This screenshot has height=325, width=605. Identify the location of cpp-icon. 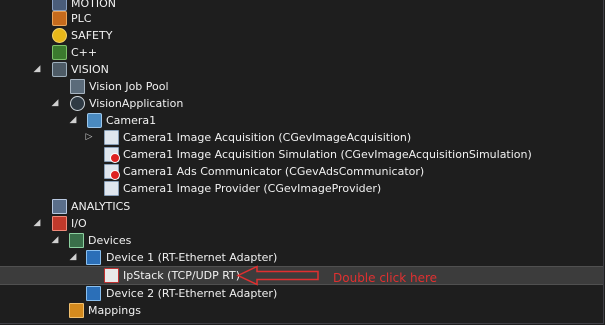
(59, 52).